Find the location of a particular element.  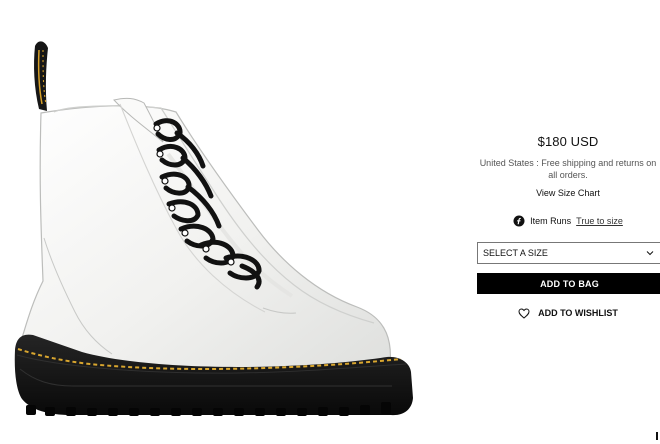

heart-icon is located at coordinates (524, 313).